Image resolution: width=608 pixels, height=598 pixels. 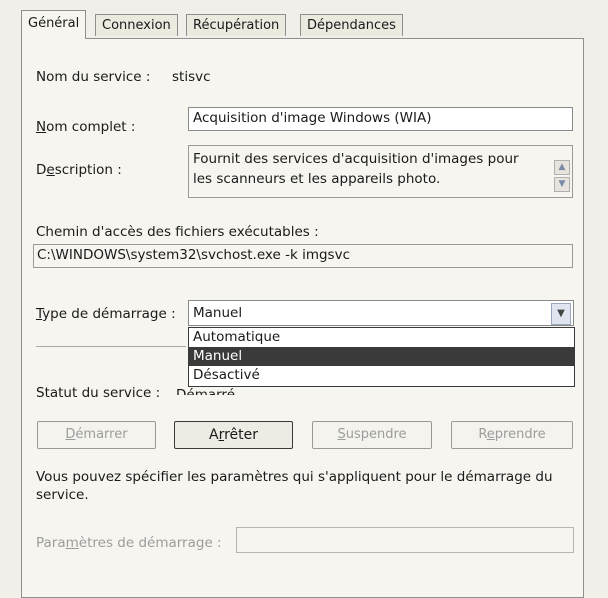 What do you see at coordinates (562, 167) in the screenshot?
I see `scroll-up-icon: ▲` at bounding box center [562, 167].